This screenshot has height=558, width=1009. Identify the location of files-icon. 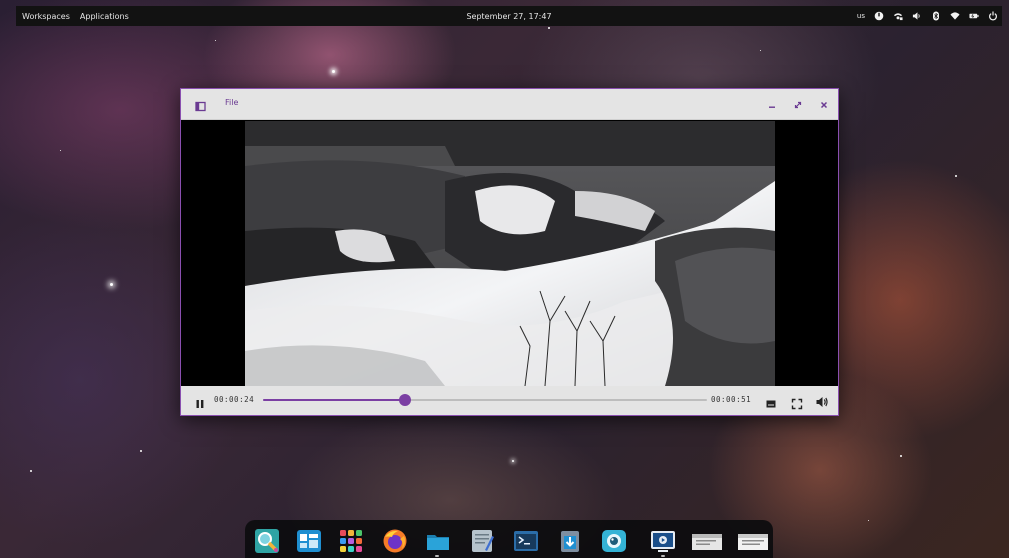
(438, 541).